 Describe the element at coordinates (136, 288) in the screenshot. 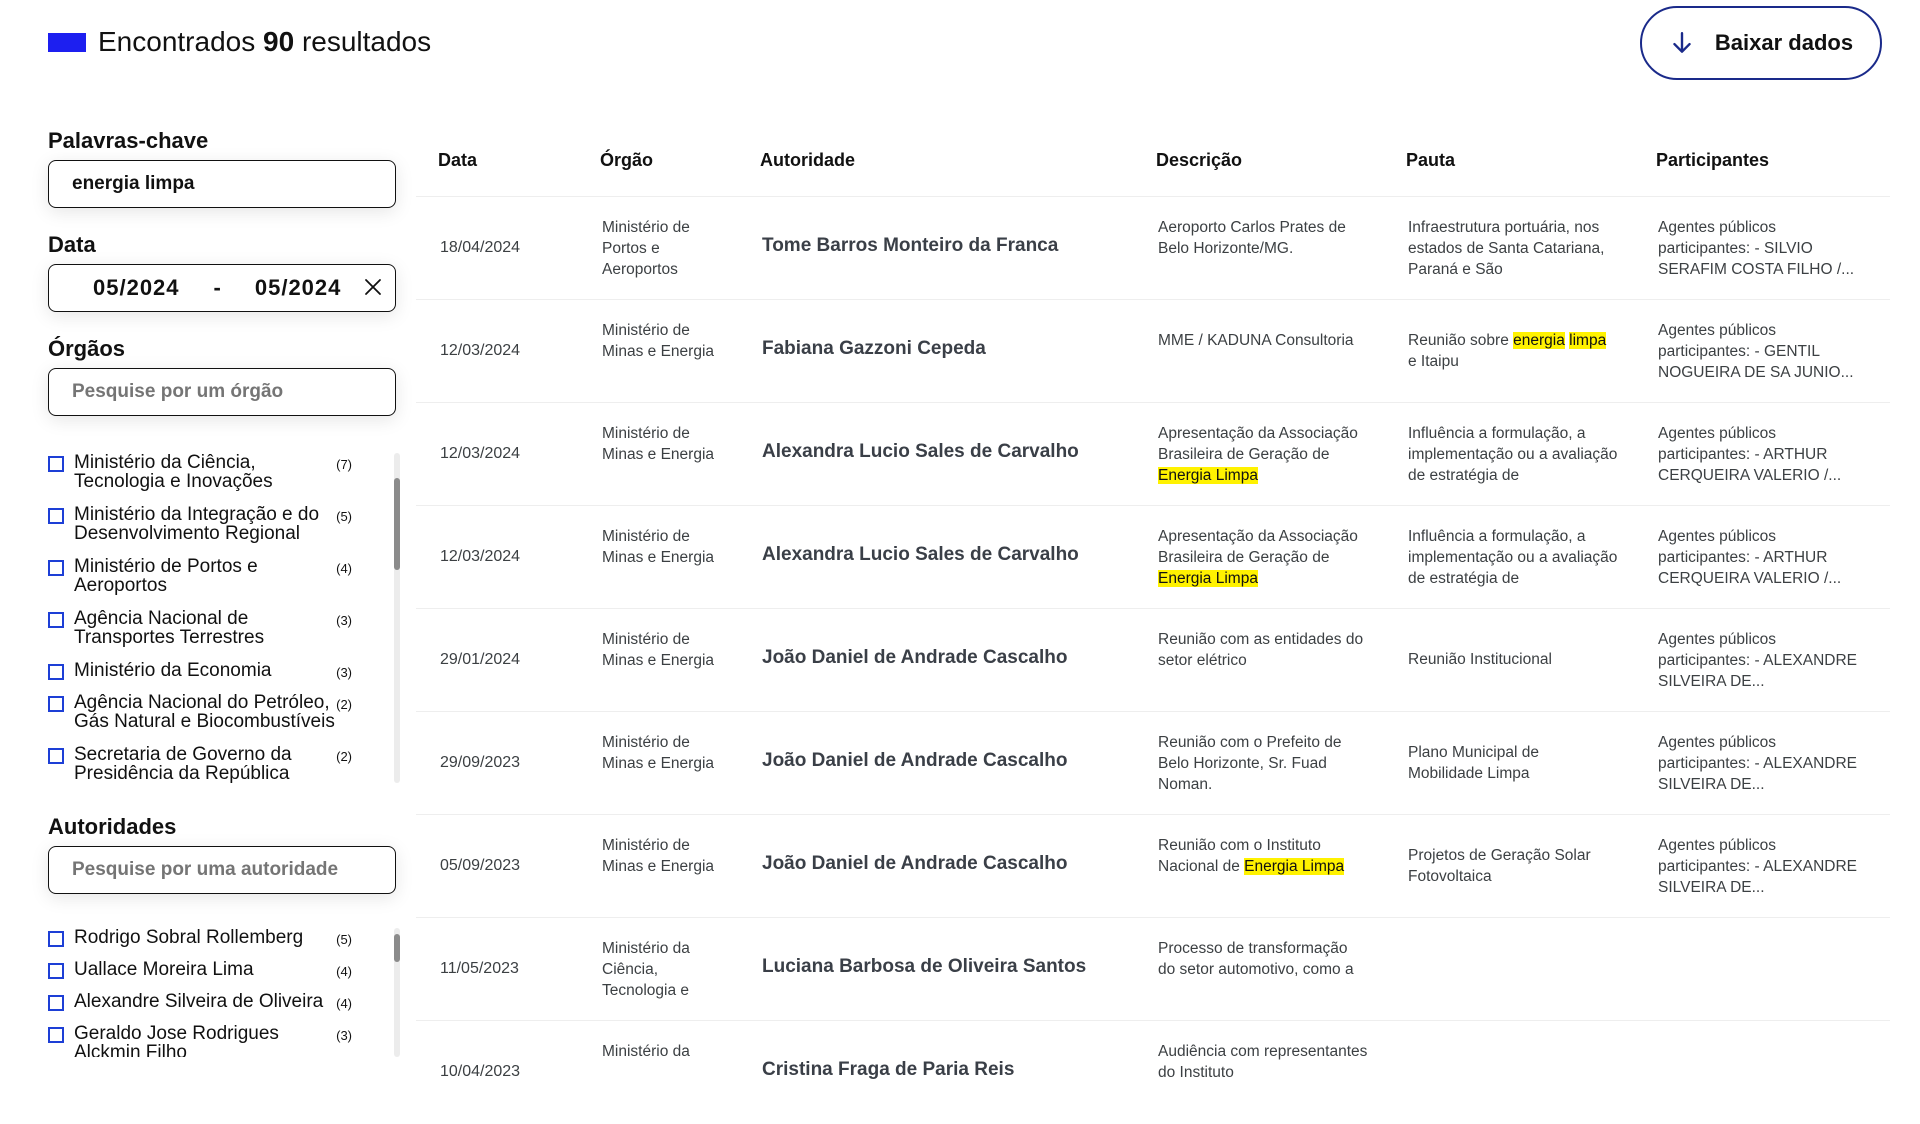

I see `date-from: 05/2024` at that location.